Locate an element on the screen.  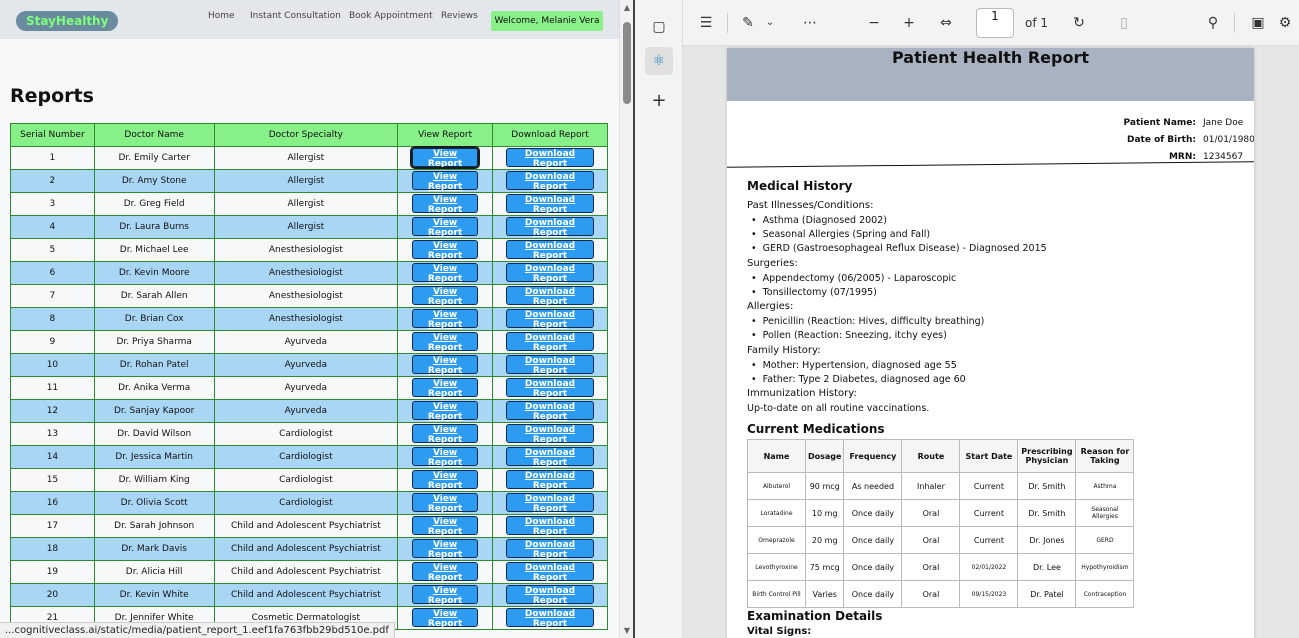
scroll-up-icon: ▲ is located at coordinates (627, 8).